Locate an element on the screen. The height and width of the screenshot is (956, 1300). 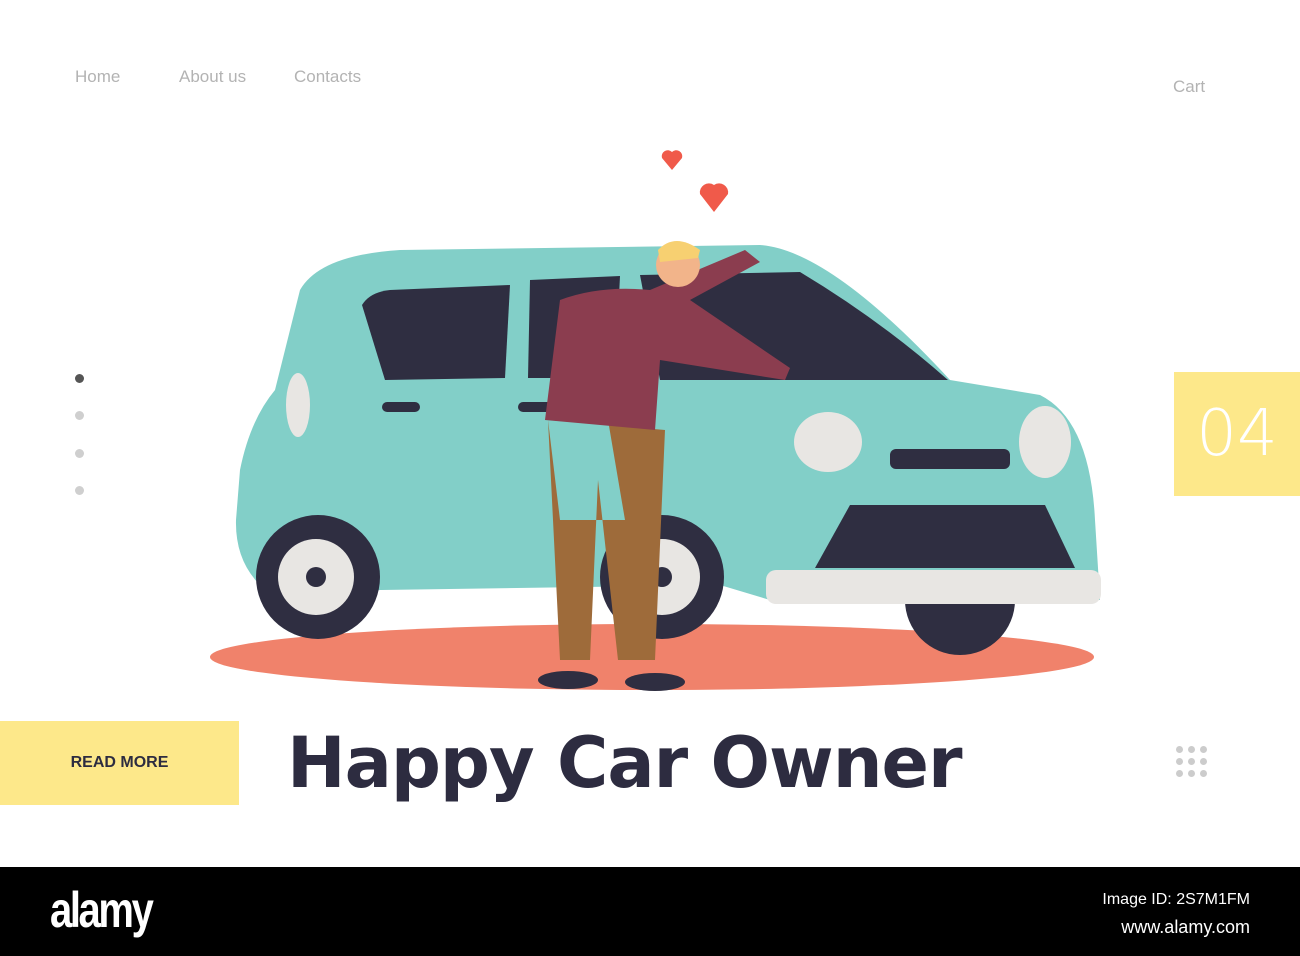
slide-number: 04 is located at coordinates (1237, 434).